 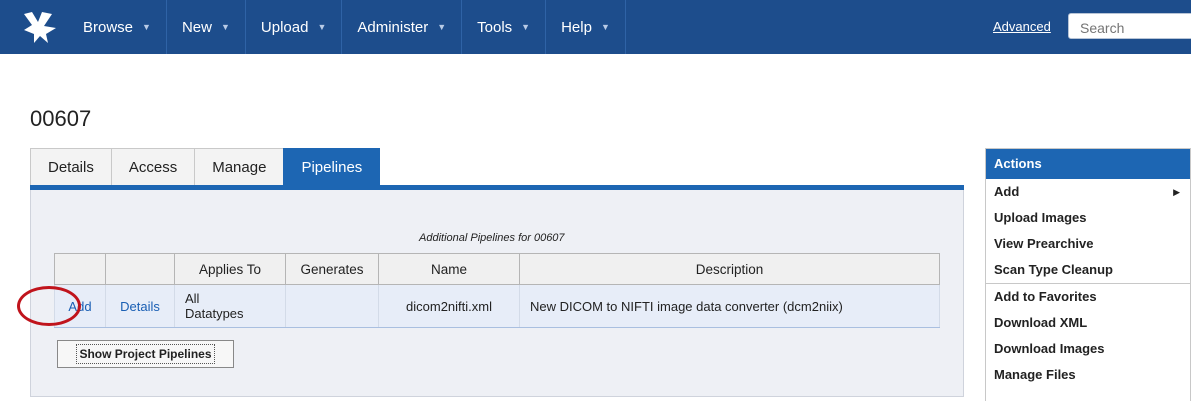 What do you see at coordinates (1007, 191) in the screenshot?
I see `action-add-label: Add` at bounding box center [1007, 191].